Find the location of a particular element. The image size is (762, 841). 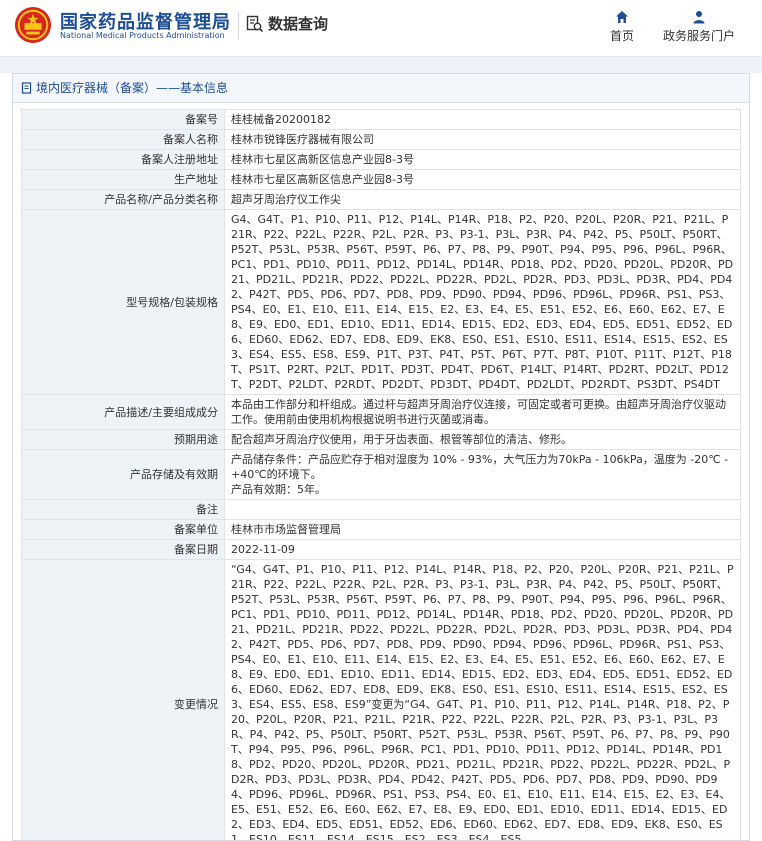

field-value is located at coordinates (483, 510).